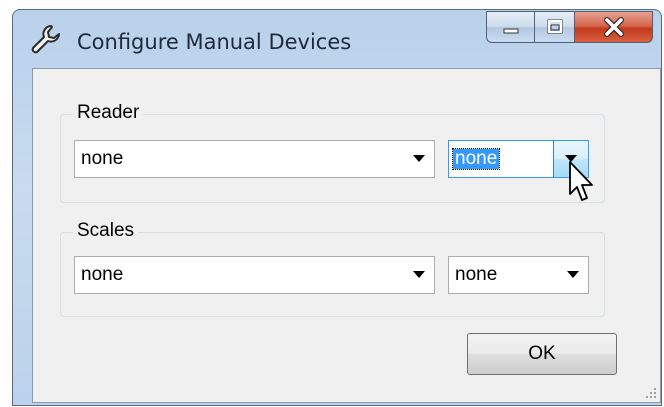 The height and width of the screenshot is (407, 664). Describe the element at coordinates (581, 181) in the screenshot. I see `mouse-pointer-icon` at that location.